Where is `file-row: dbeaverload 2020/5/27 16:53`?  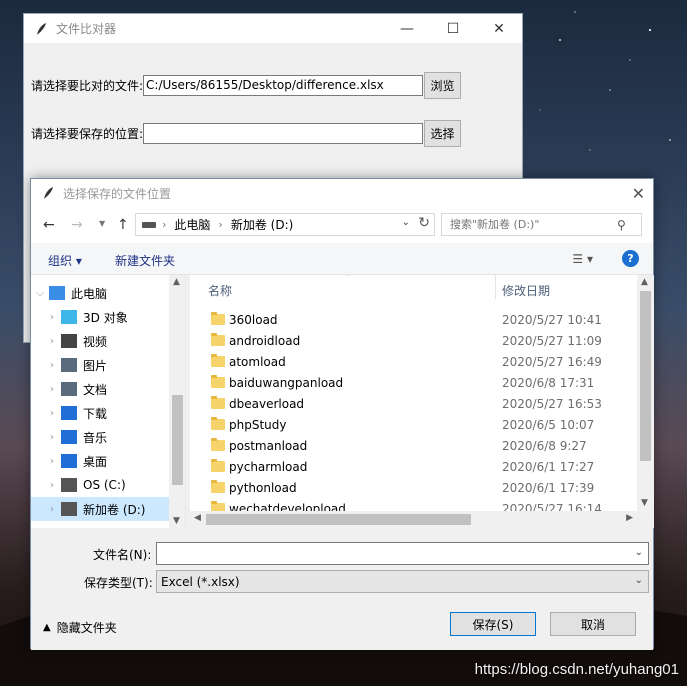
file-row: dbeaverload 2020/5/27 16:53 is located at coordinates (413, 403).